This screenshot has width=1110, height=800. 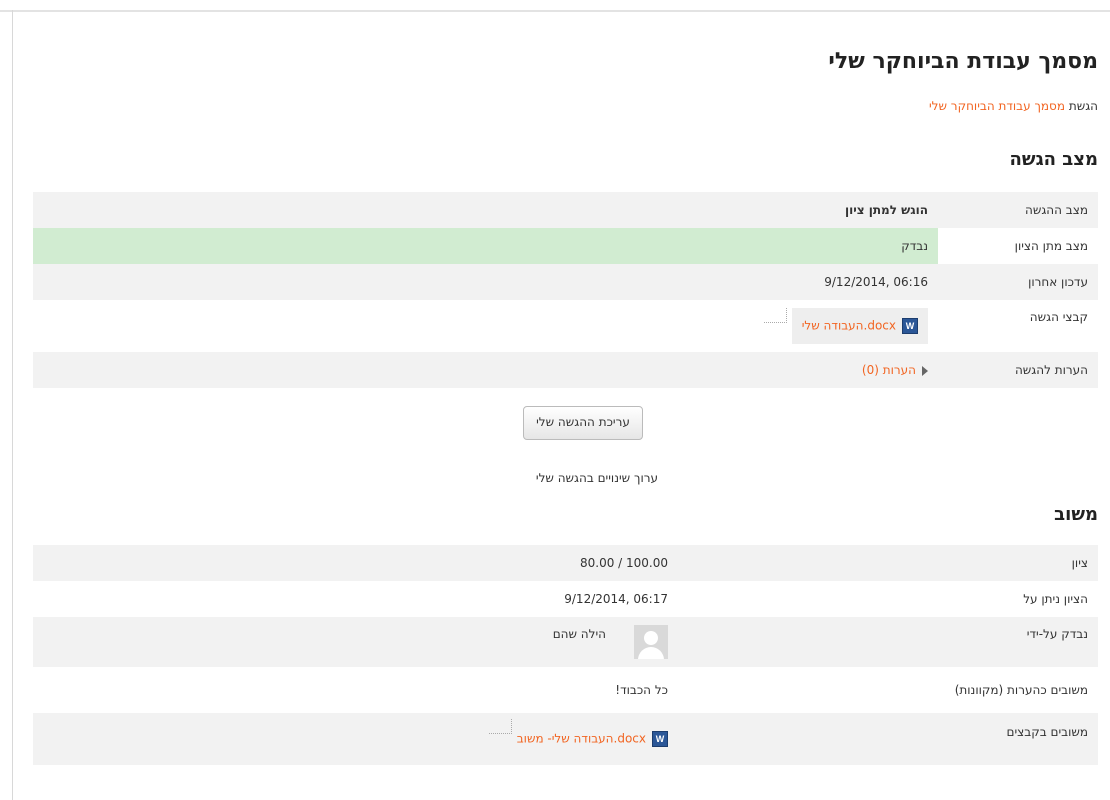 What do you see at coordinates (886, 210) in the screenshot?
I see `status-value: הוגש למתן ציון` at bounding box center [886, 210].